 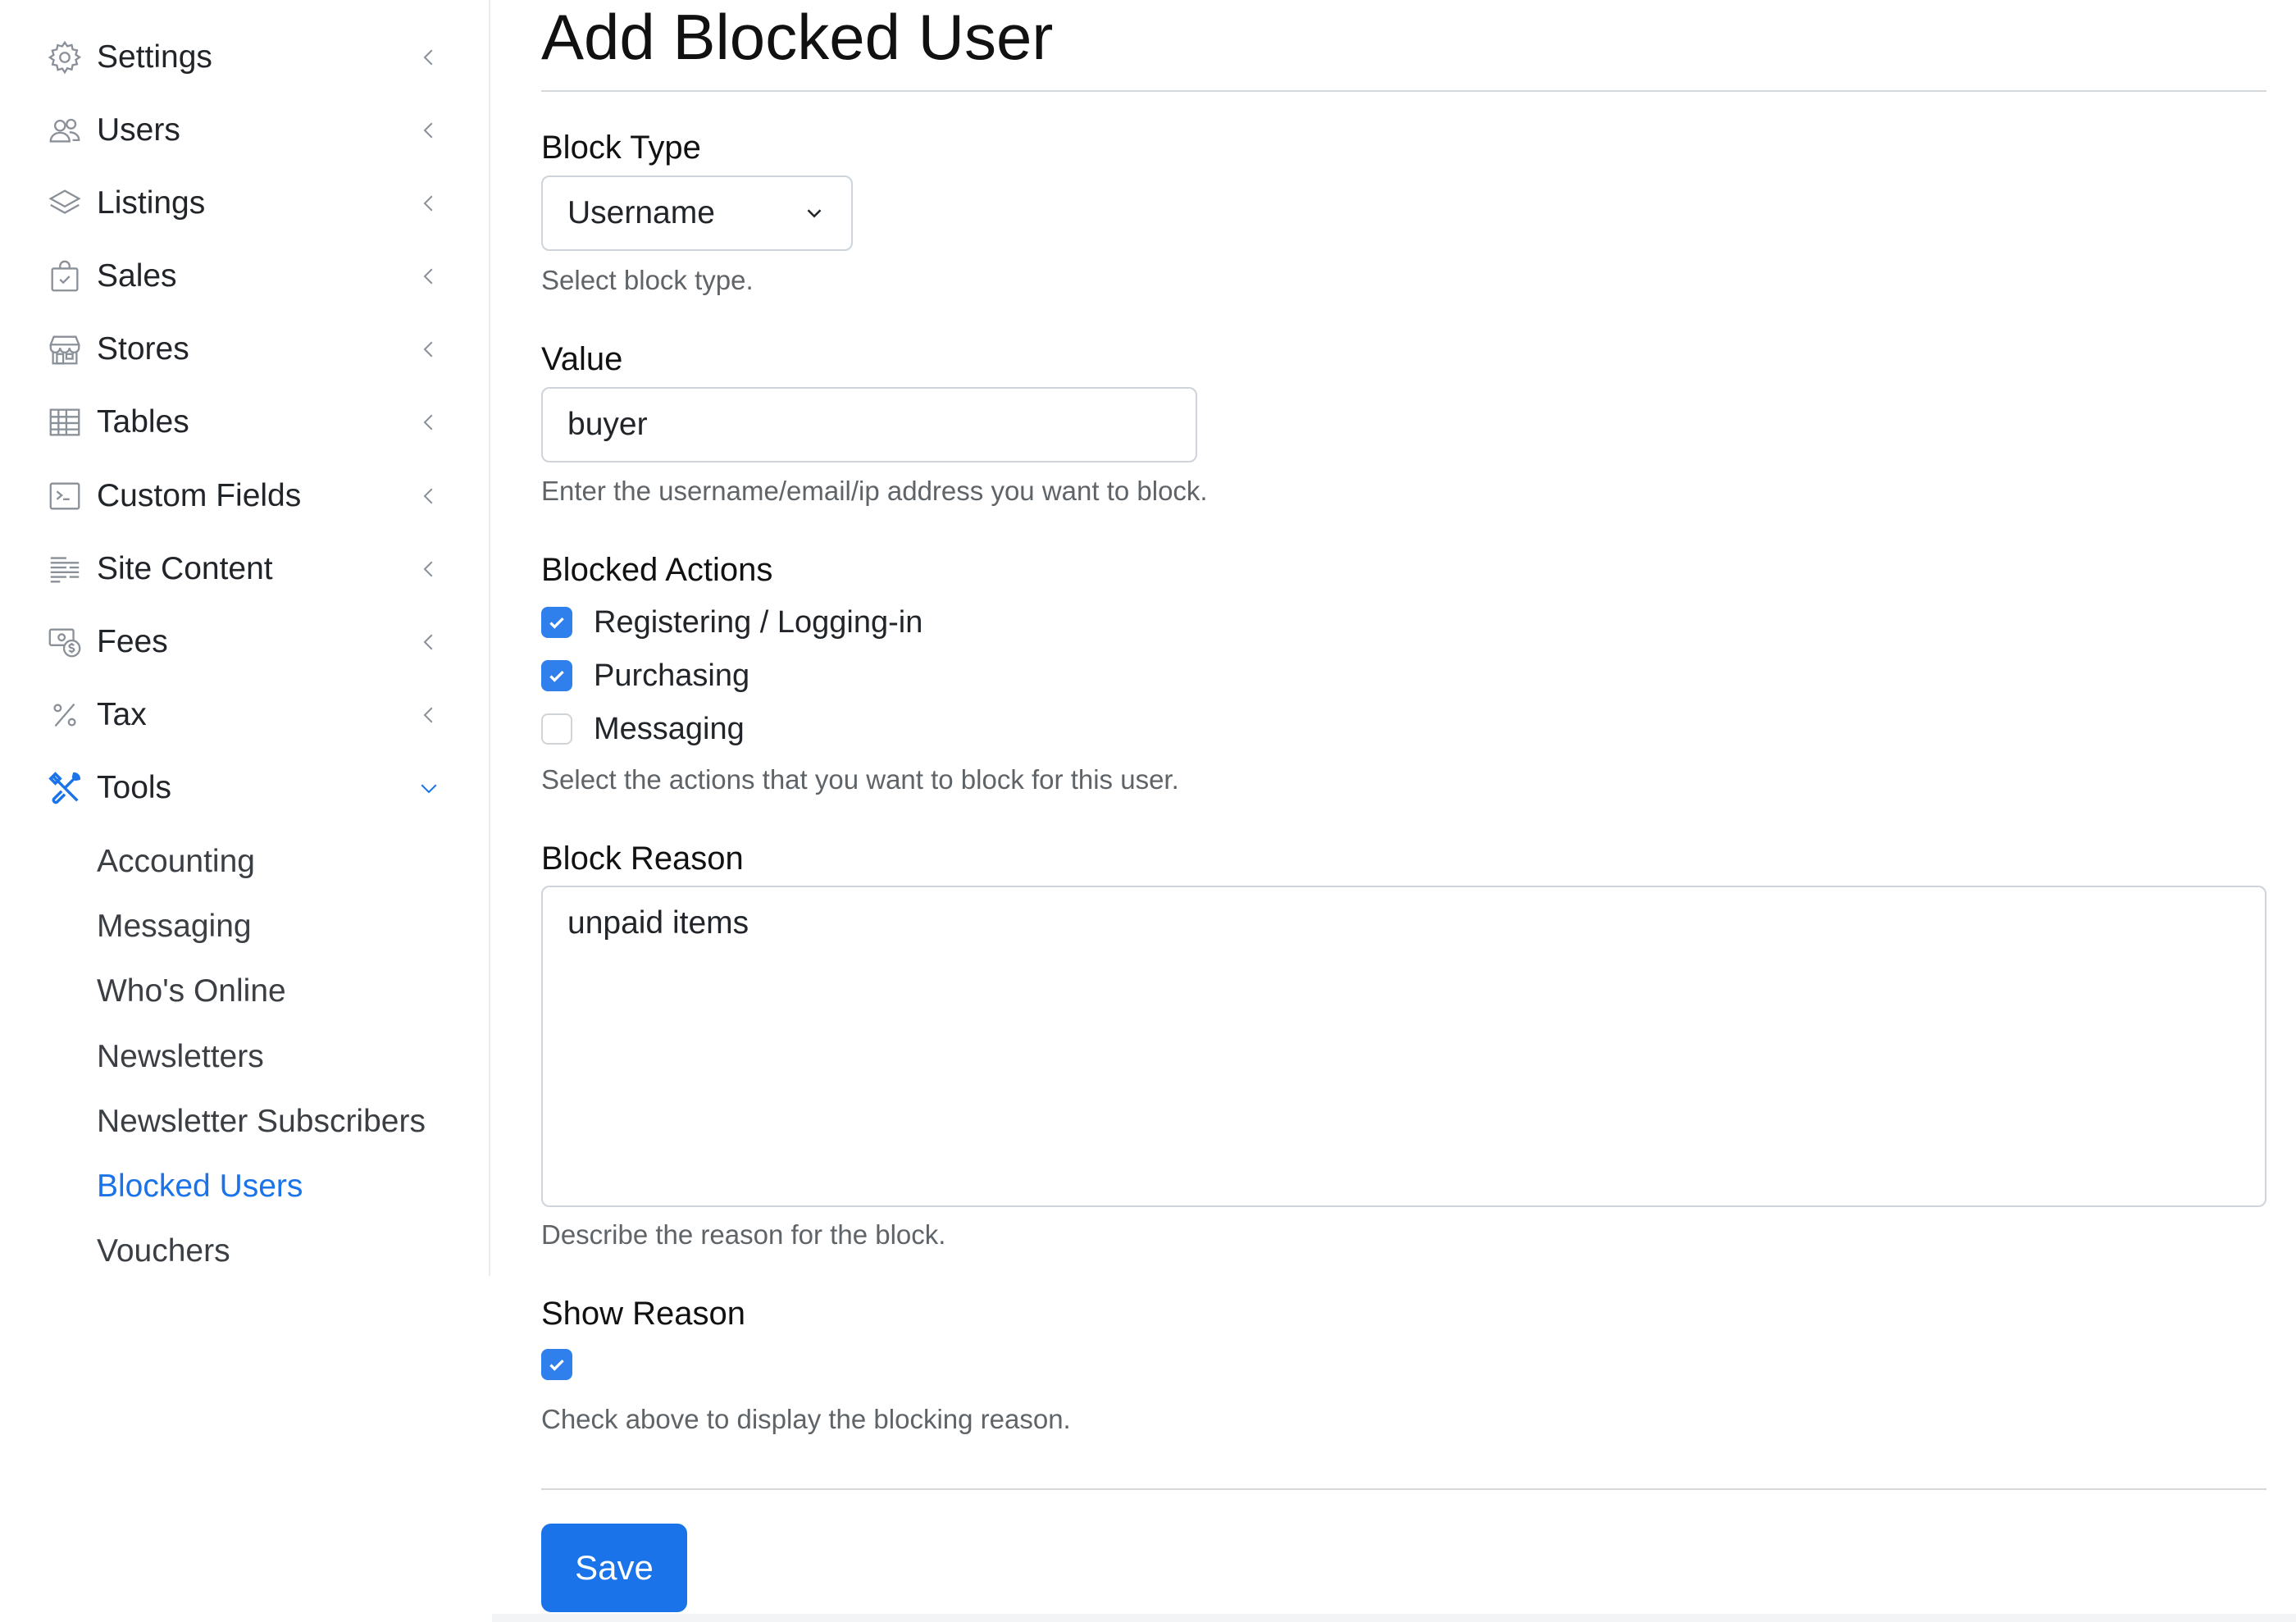 I want to click on value-label: Value, so click(x=582, y=359).